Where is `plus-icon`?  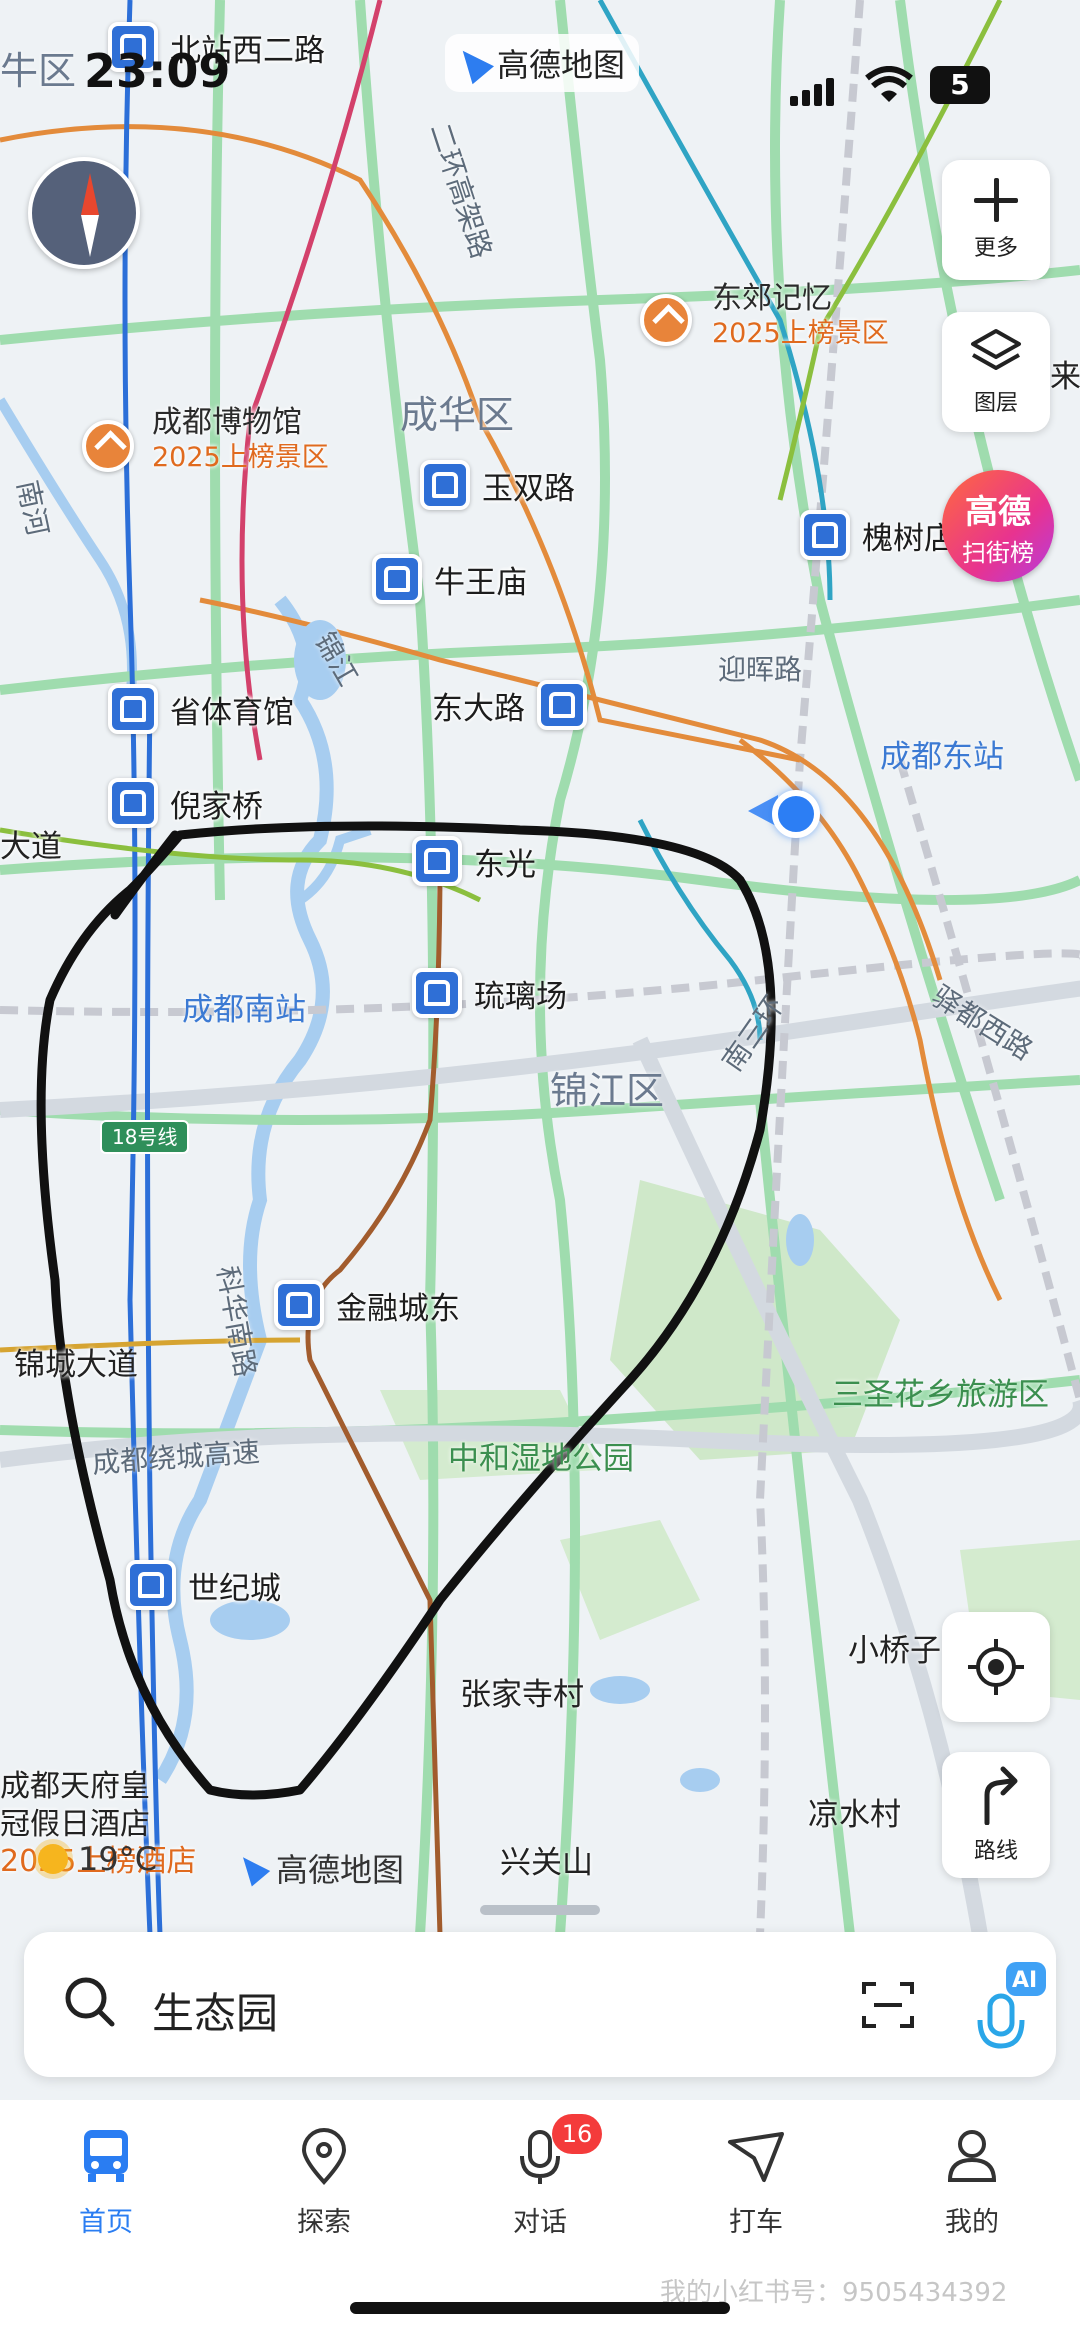
plus-icon is located at coordinates (996, 200).